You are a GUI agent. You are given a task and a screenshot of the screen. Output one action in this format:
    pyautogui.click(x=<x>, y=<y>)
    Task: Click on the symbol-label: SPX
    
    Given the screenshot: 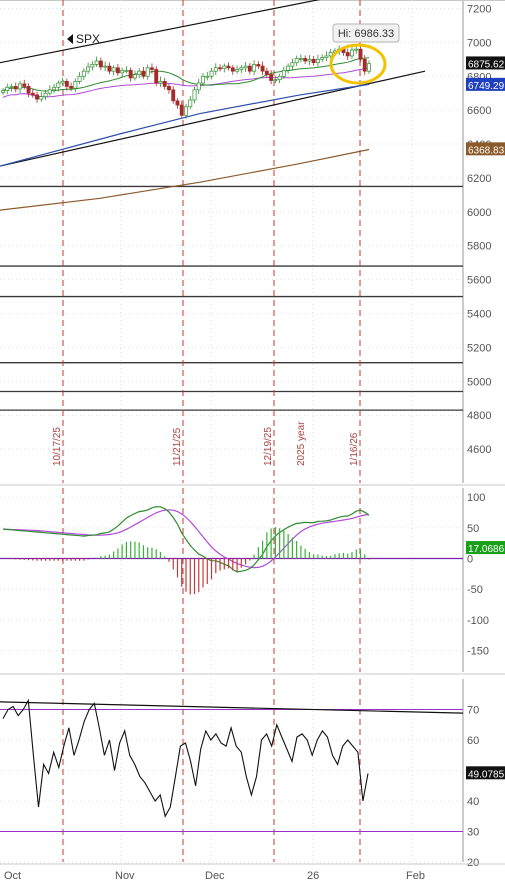 What is the action you would take?
    pyautogui.click(x=83, y=39)
    